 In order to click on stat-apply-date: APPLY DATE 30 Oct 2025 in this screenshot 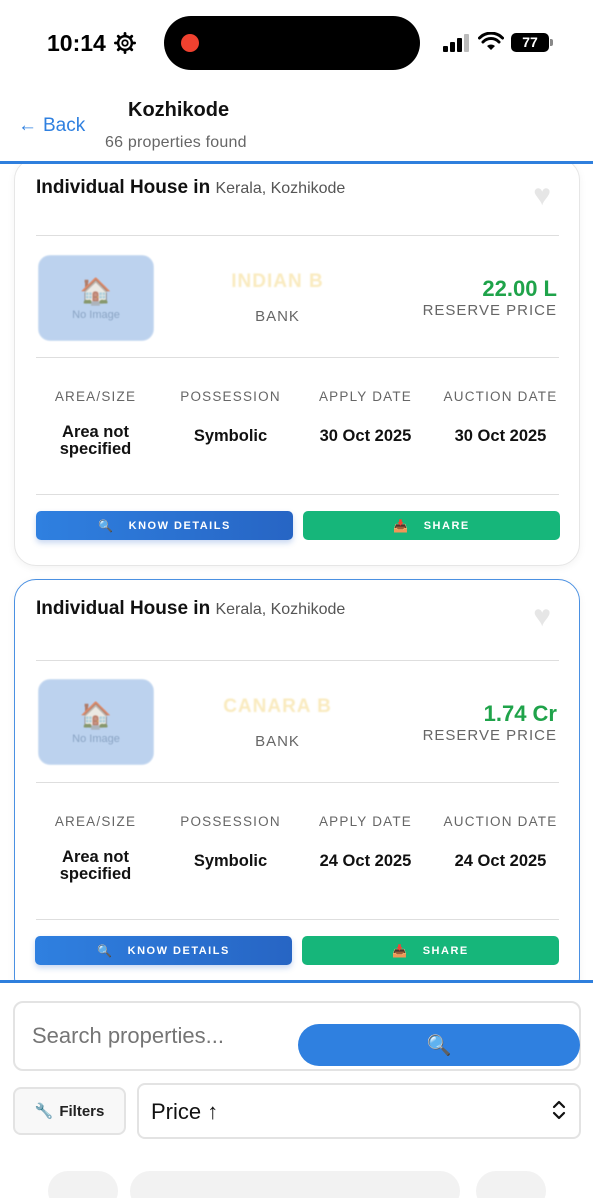, I will do `click(365, 417)`.